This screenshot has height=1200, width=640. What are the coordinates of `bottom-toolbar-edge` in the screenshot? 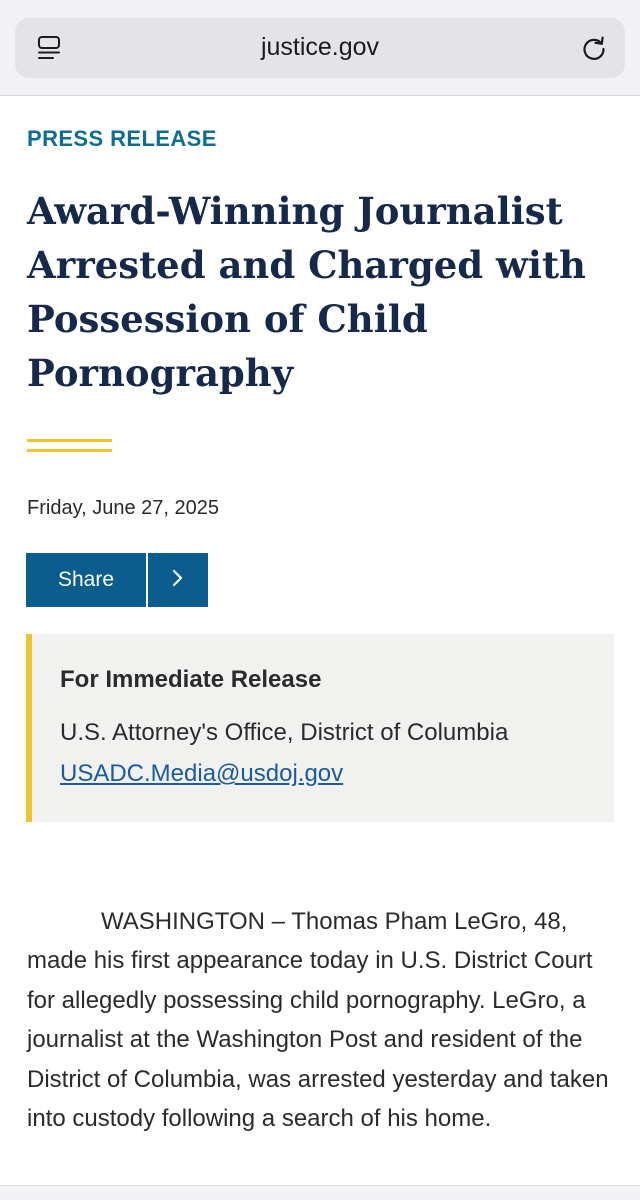 It's located at (320, 1192).